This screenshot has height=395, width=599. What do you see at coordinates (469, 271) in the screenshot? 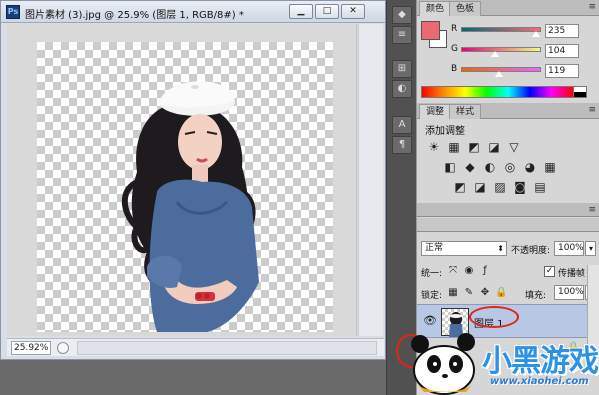
I see `unify-visibility-icon: ◉` at bounding box center [469, 271].